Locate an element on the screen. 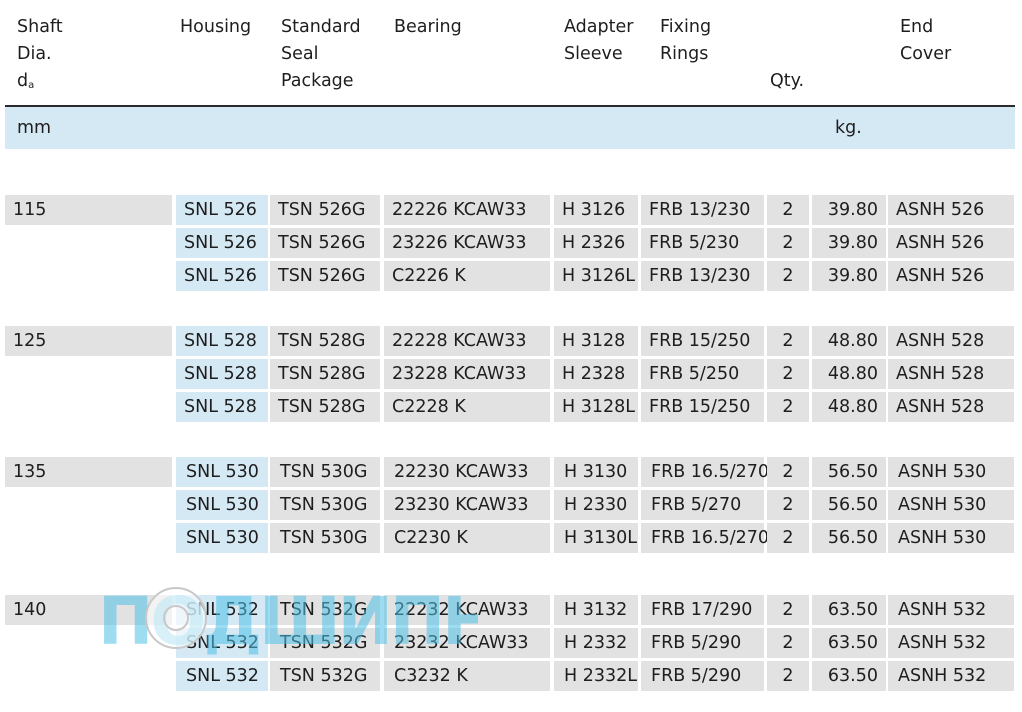 Image resolution: width=1022 pixels, height=712 pixels. header-shaft-line2: Dia. is located at coordinates (34, 54).